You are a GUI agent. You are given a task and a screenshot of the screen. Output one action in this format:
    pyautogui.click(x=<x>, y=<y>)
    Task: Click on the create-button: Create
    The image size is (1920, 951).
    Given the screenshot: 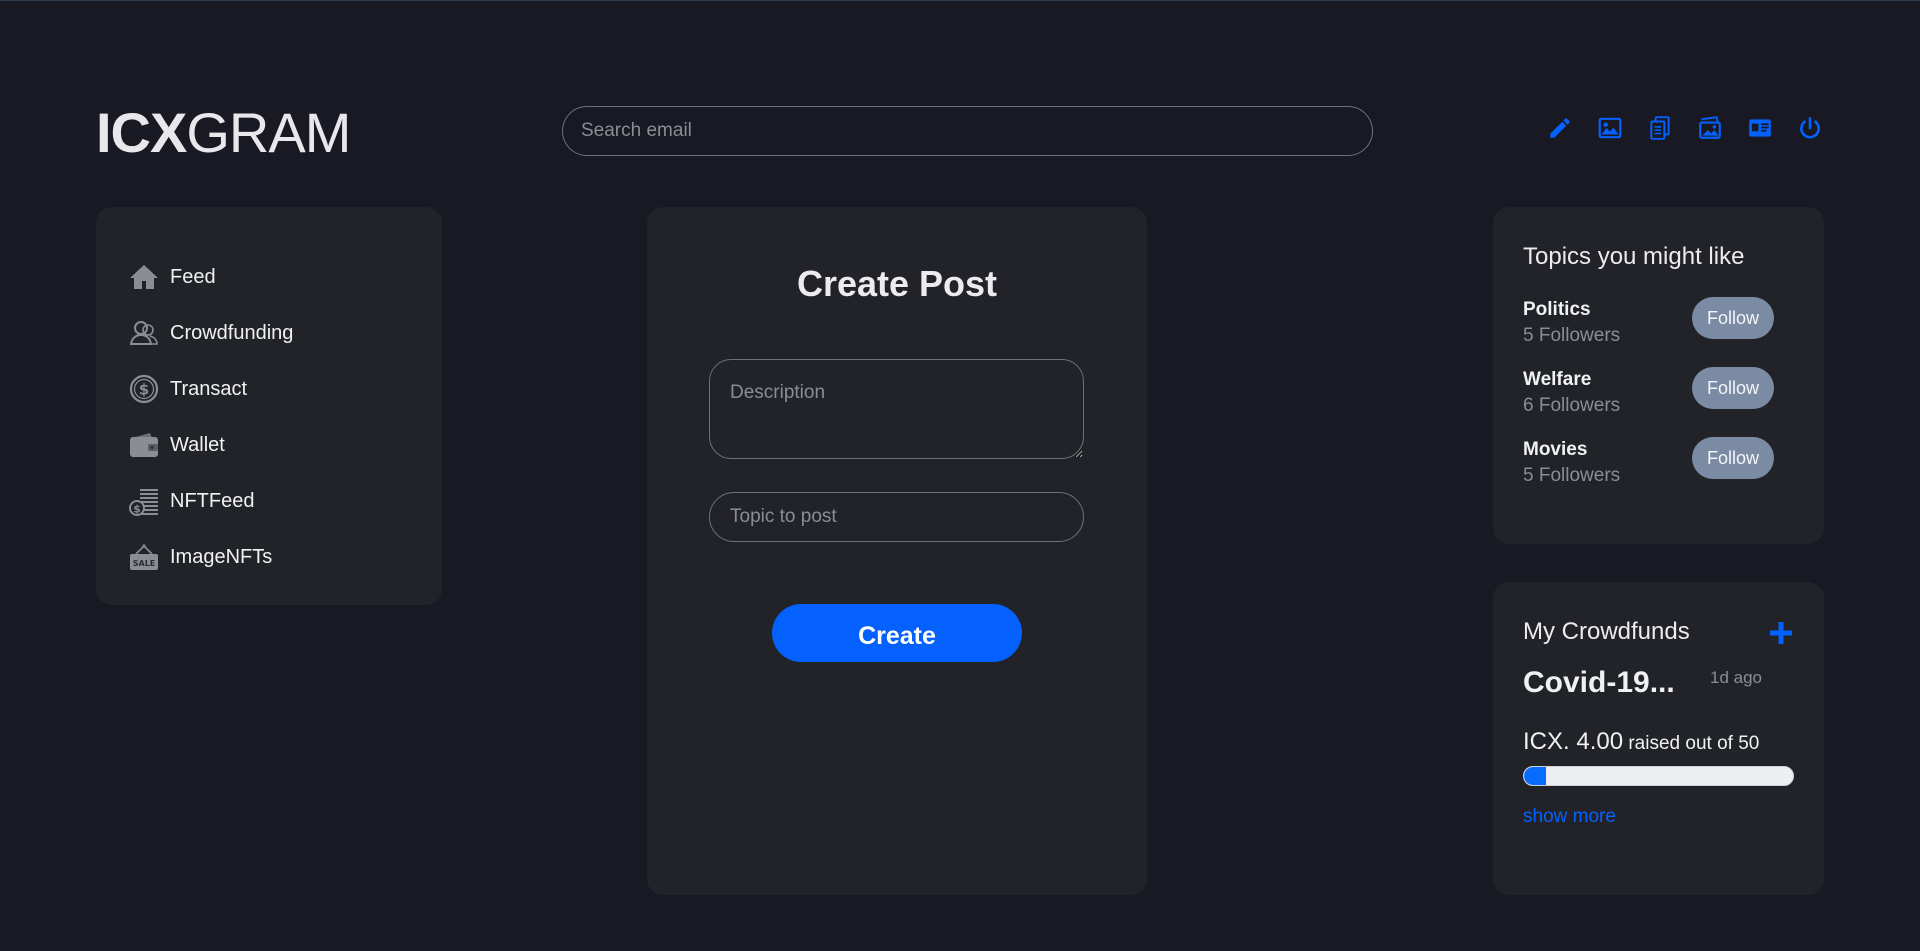 What is the action you would take?
    pyautogui.click(x=897, y=633)
    